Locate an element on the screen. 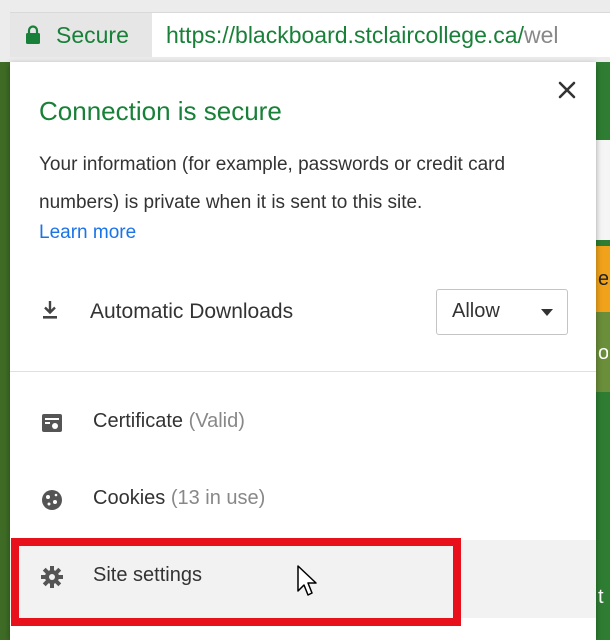  download-icon is located at coordinates (50, 310).